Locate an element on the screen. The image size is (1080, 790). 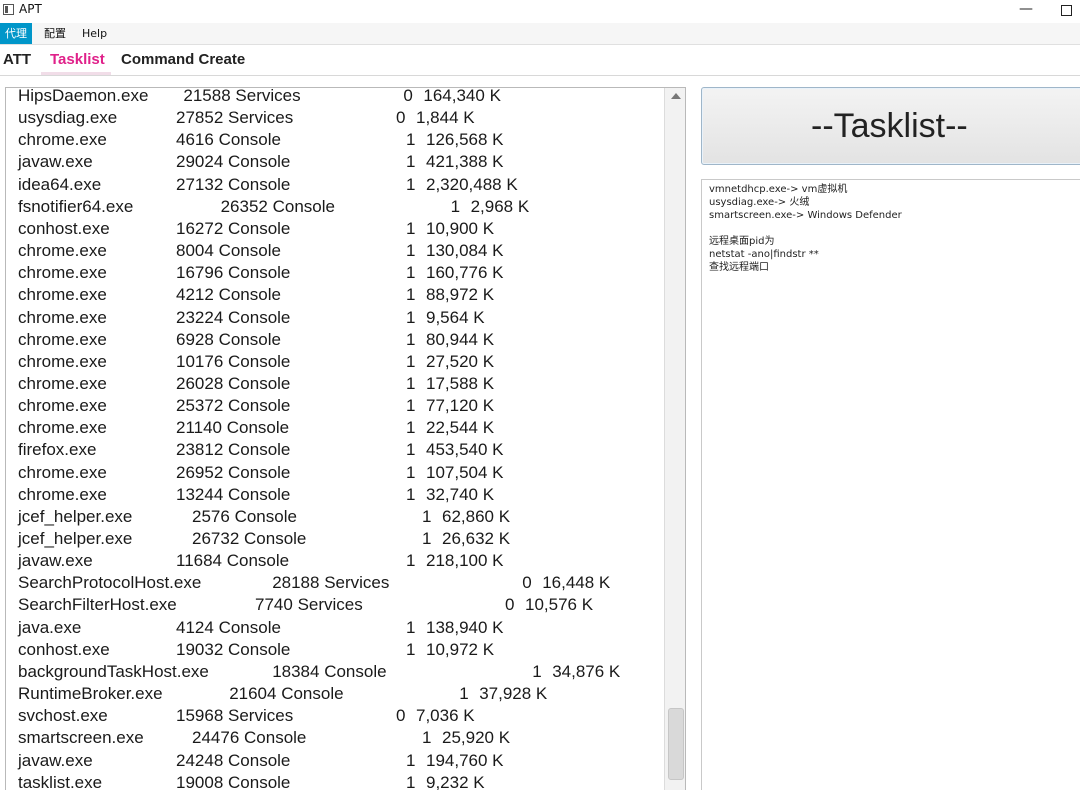
task-name: fsnotifier64.exe is located at coordinates (76, 206).